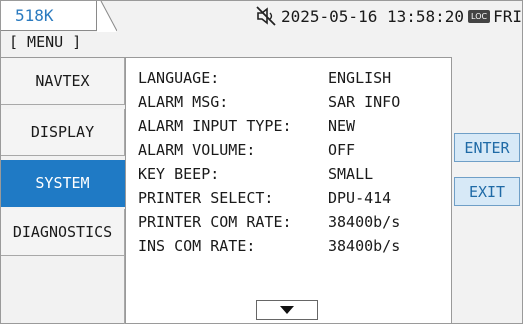  What do you see at coordinates (293, 222) in the screenshot?
I see `setting-row-printer-com-rate: PRINTER COM RATE: 38400b/s` at bounding box center [293, 222].